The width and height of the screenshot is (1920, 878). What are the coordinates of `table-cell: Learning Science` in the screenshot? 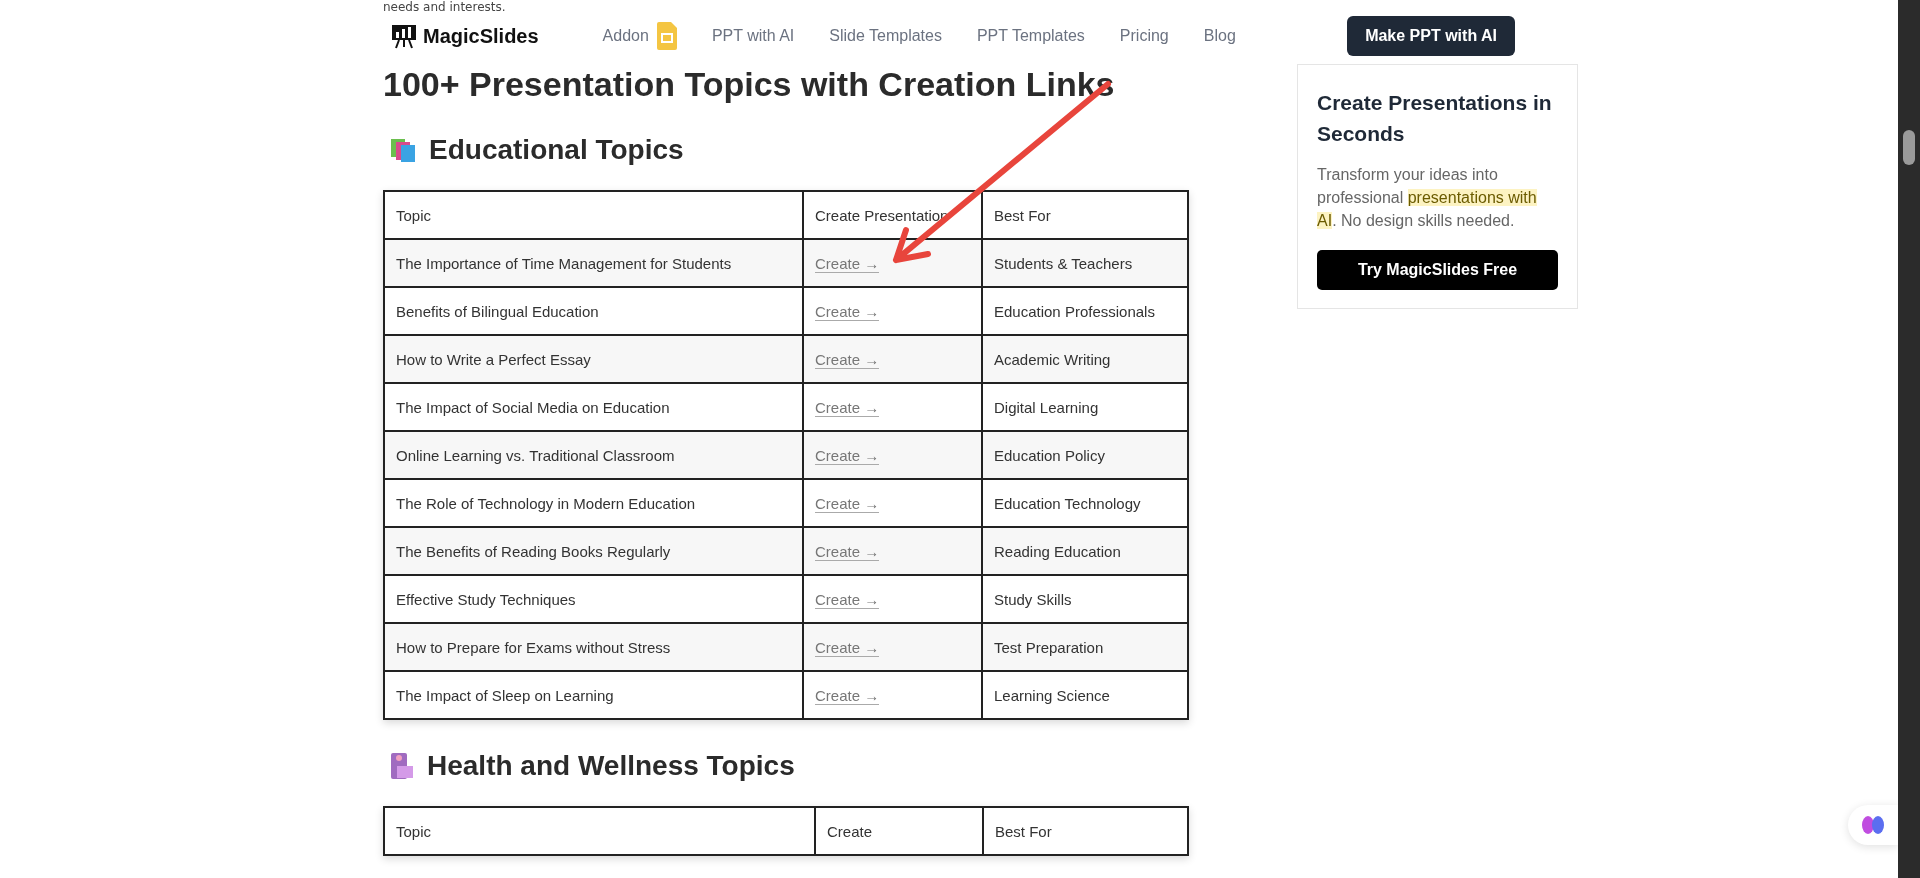 It's located at (1085, 695).